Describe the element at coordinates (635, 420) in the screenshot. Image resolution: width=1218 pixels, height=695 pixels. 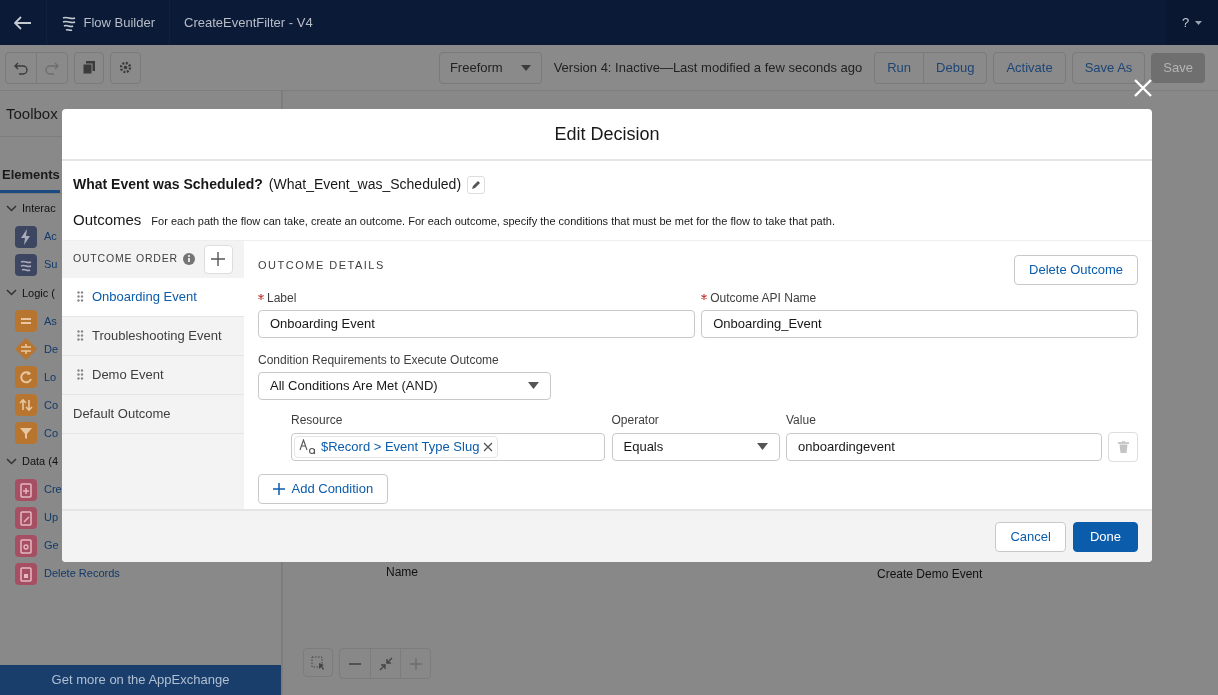
I see `field-label: Operator` at that location.